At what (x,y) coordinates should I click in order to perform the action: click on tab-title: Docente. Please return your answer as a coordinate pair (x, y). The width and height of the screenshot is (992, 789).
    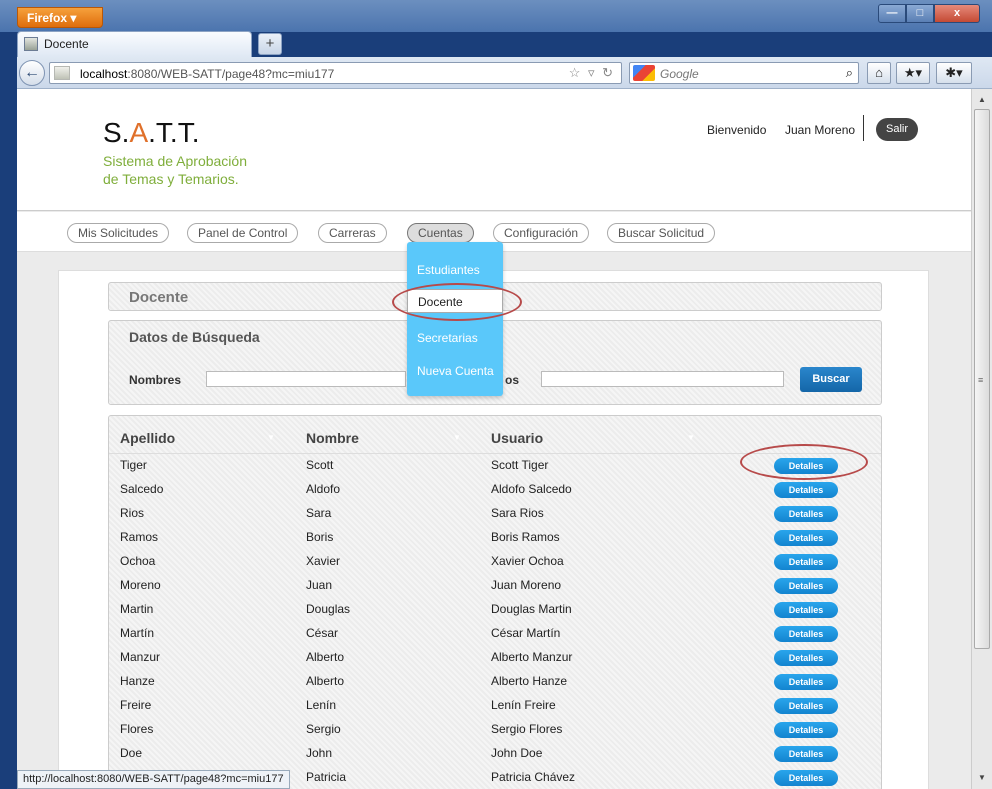
    Looking at the image, I should click on (66, 44).